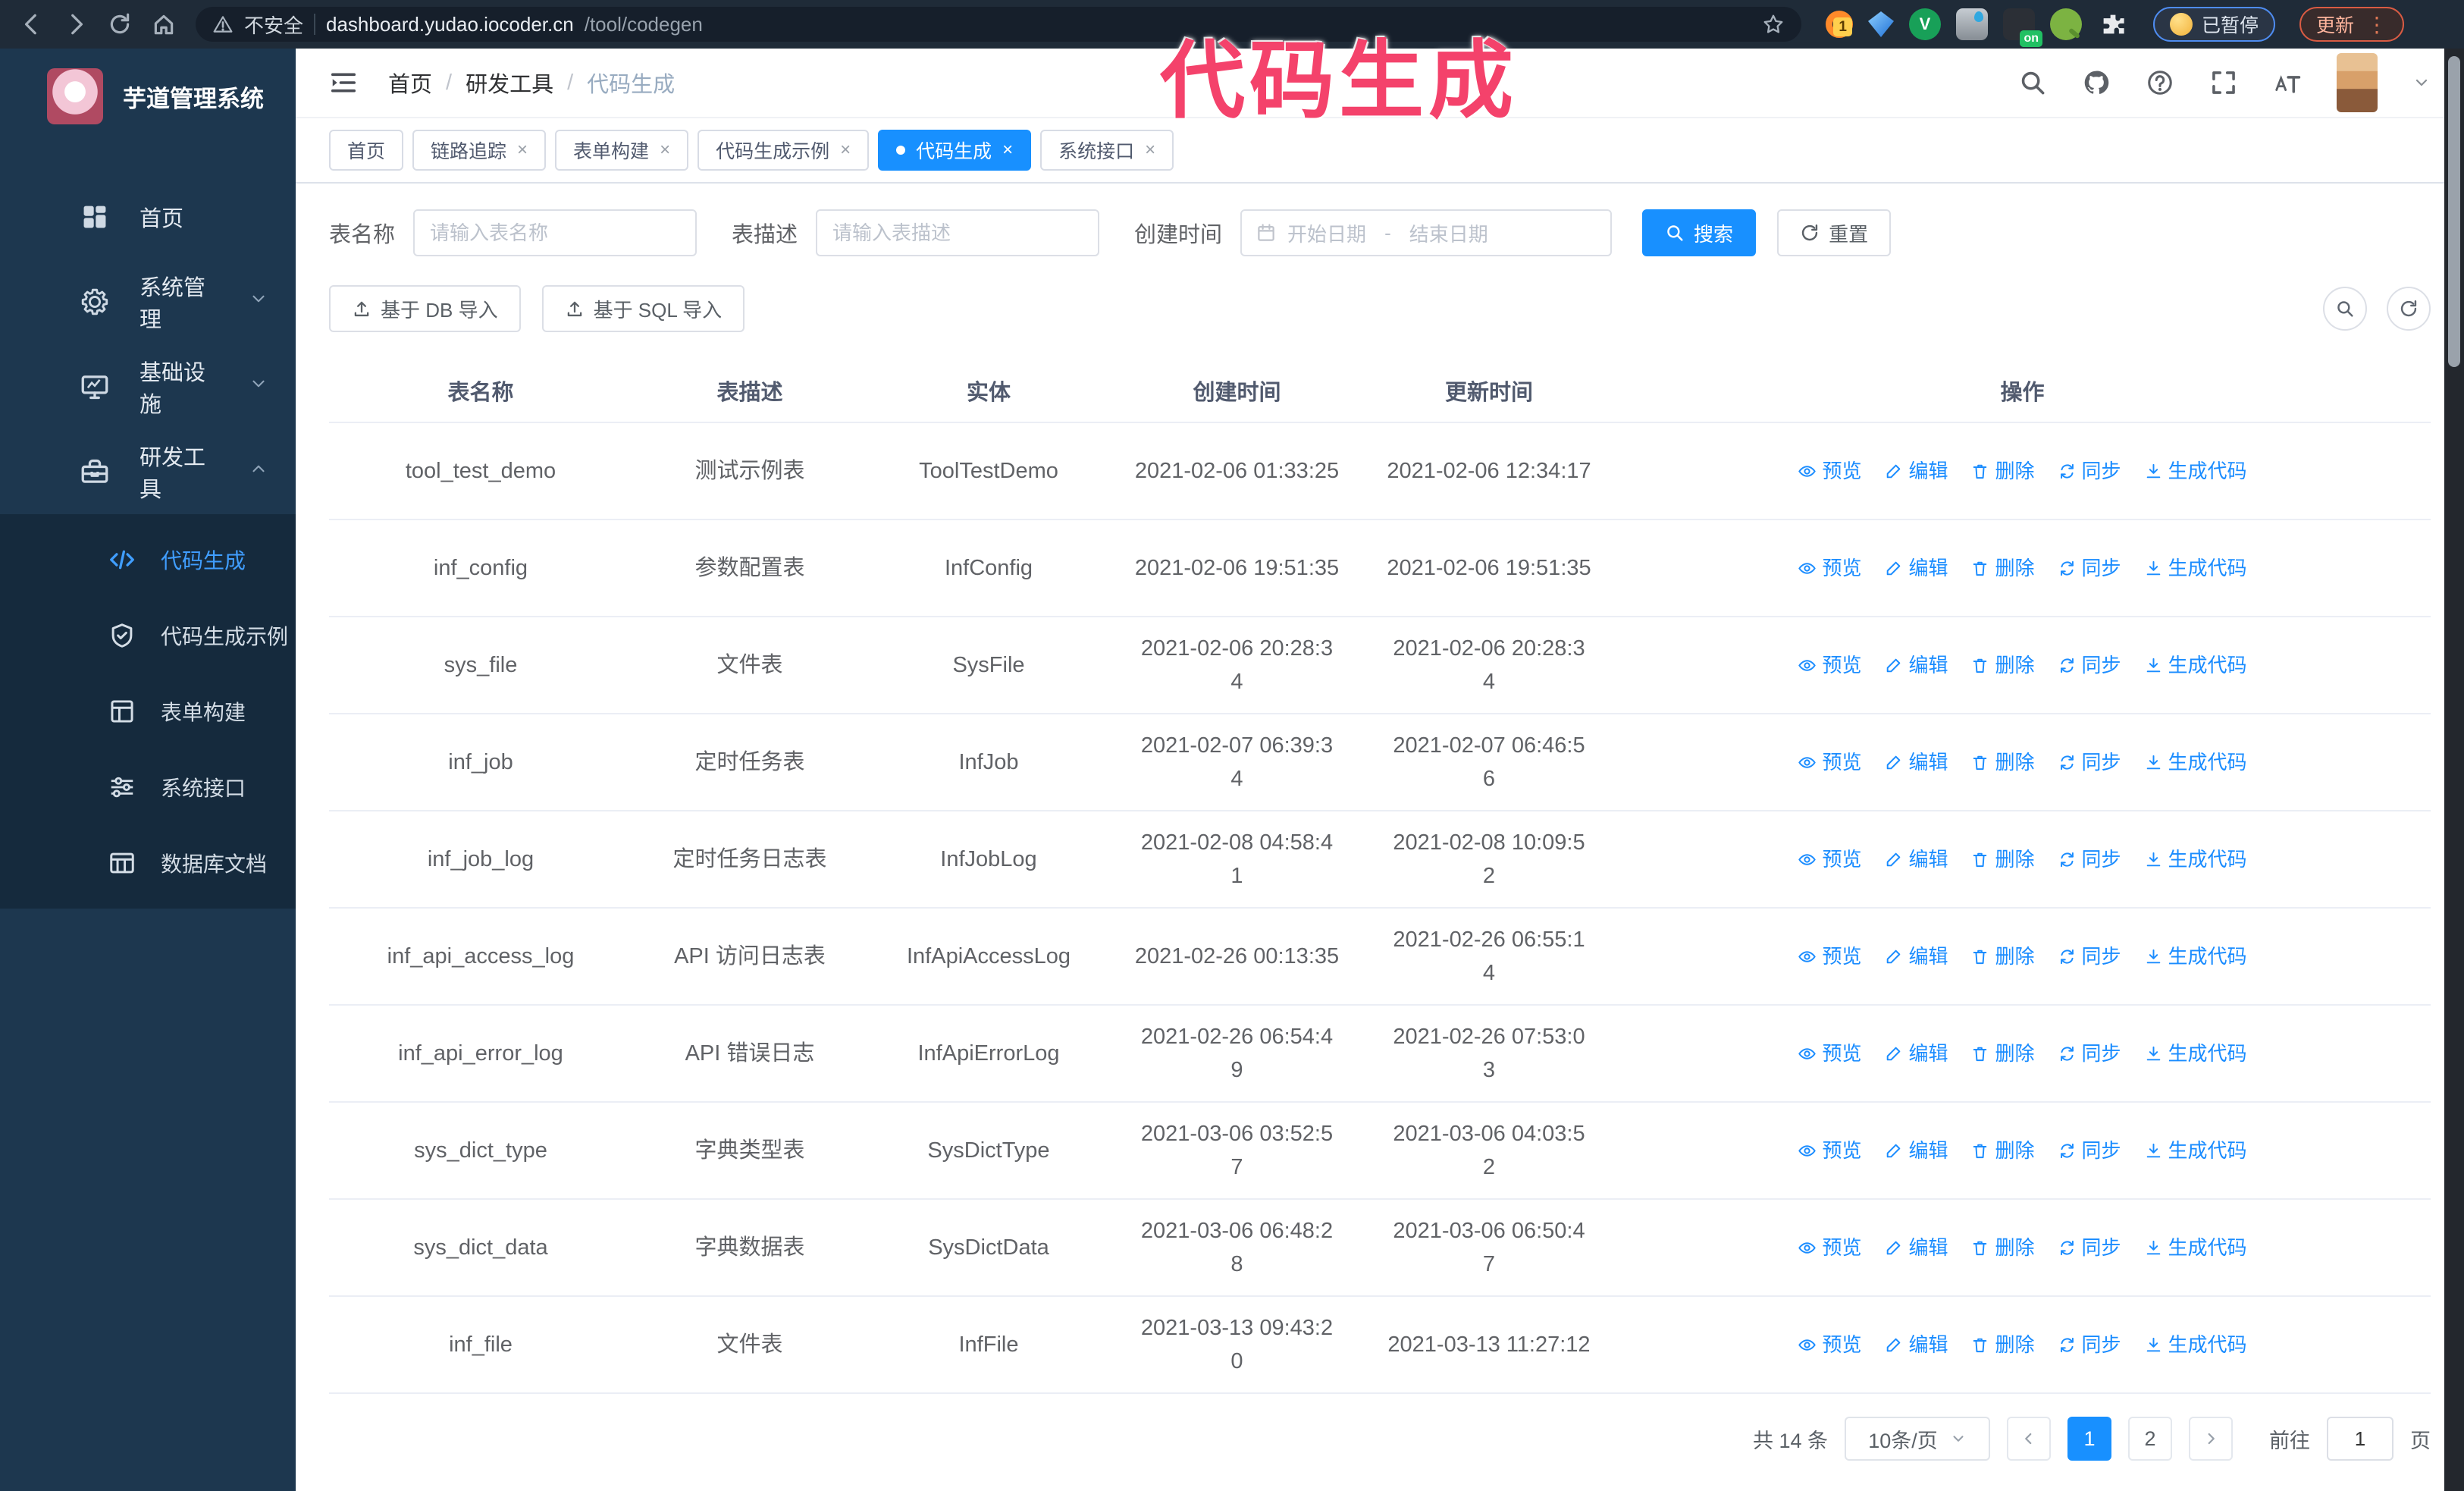 Image resolution: width=2464 pixels, height=1491 pixels. What do you see at coordinates (1839, 24) in the screenshot?
I see `orange-ring-extension-icon: 1` at bounding box center [1839, 24].